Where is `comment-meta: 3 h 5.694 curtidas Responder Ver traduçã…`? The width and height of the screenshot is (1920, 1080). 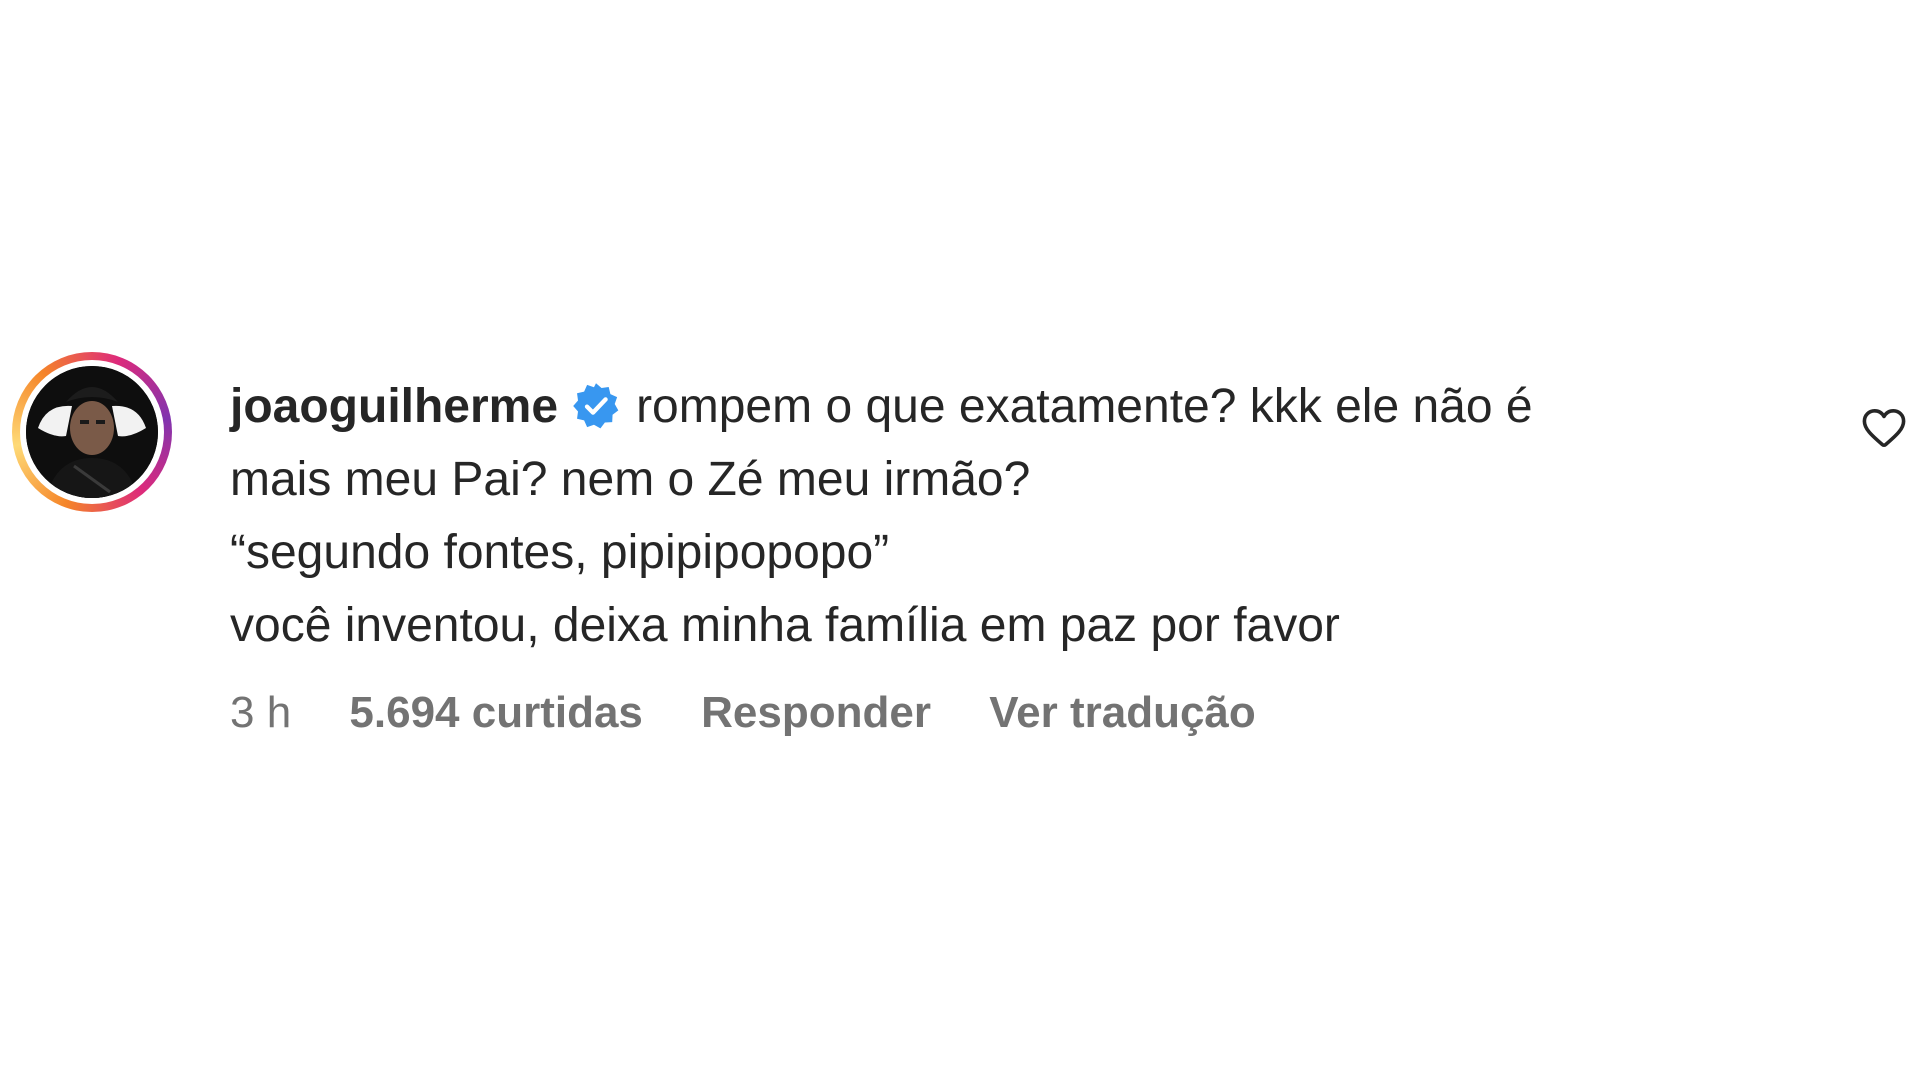 comment-meta: 3 h 5.694 curtidas Responder Ver traduçã… is located at coordinates (995, 713).